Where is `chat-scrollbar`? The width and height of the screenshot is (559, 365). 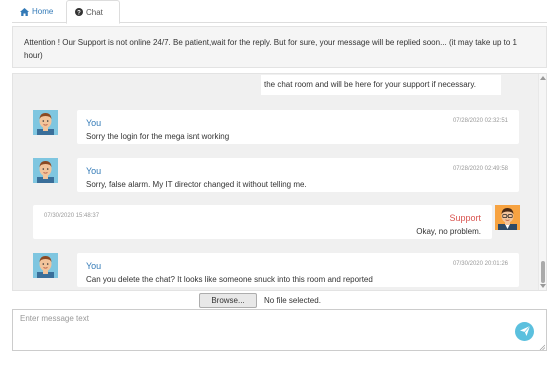
chat-scrollbar is located at coordinates (542, 182).